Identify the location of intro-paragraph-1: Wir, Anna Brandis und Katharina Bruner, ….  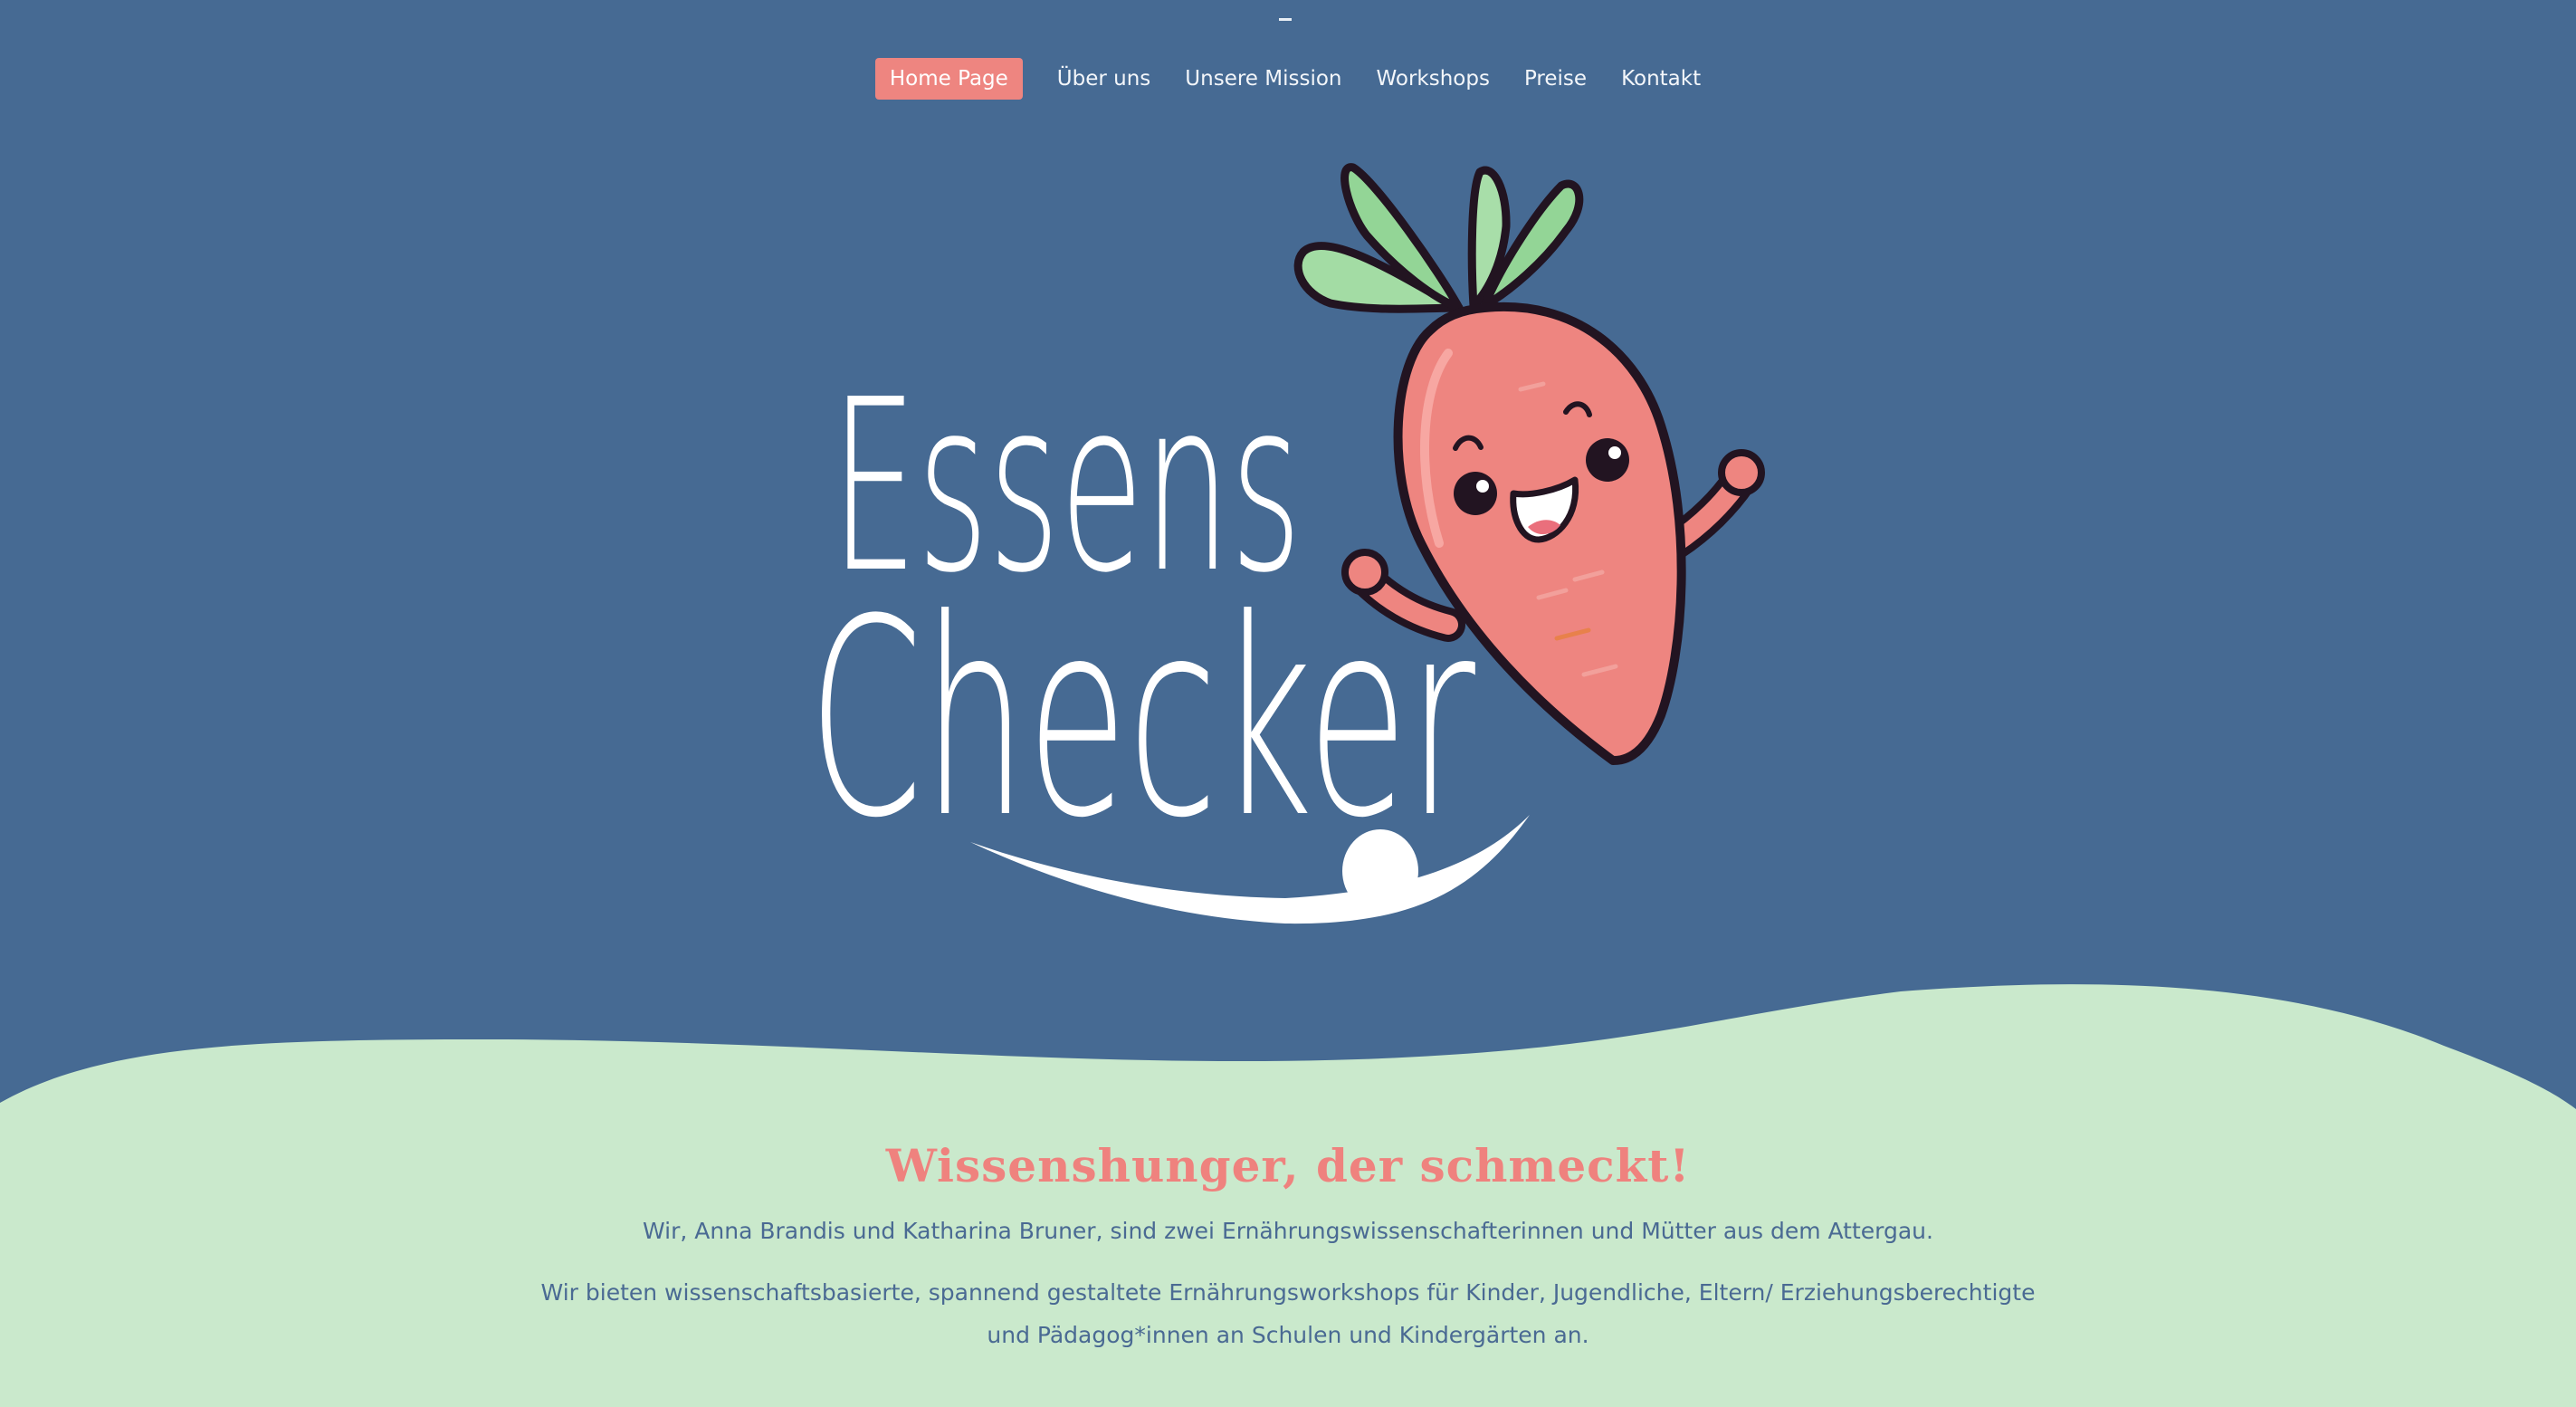
(1288, 1231).